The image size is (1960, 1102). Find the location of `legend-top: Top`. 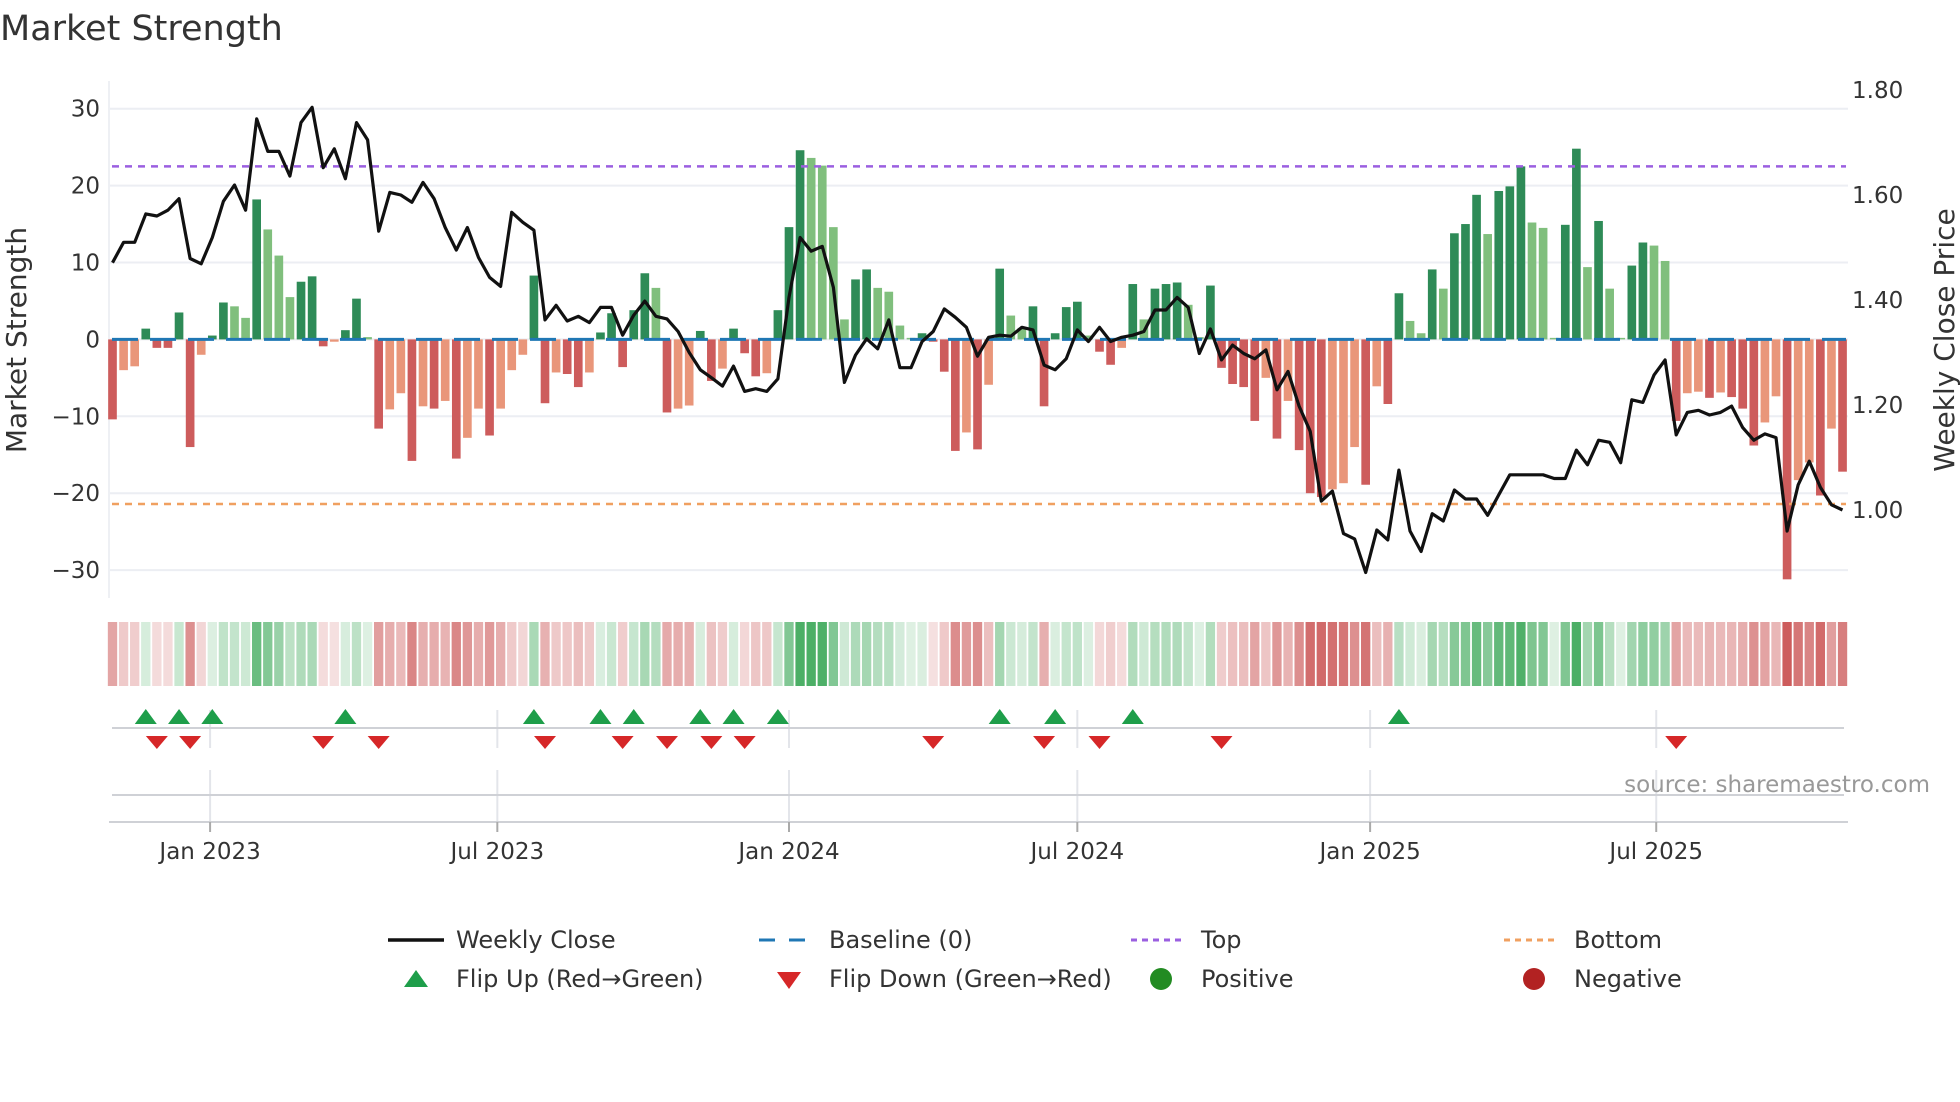

legend-top: Top is located at coordinates (1221, 940).